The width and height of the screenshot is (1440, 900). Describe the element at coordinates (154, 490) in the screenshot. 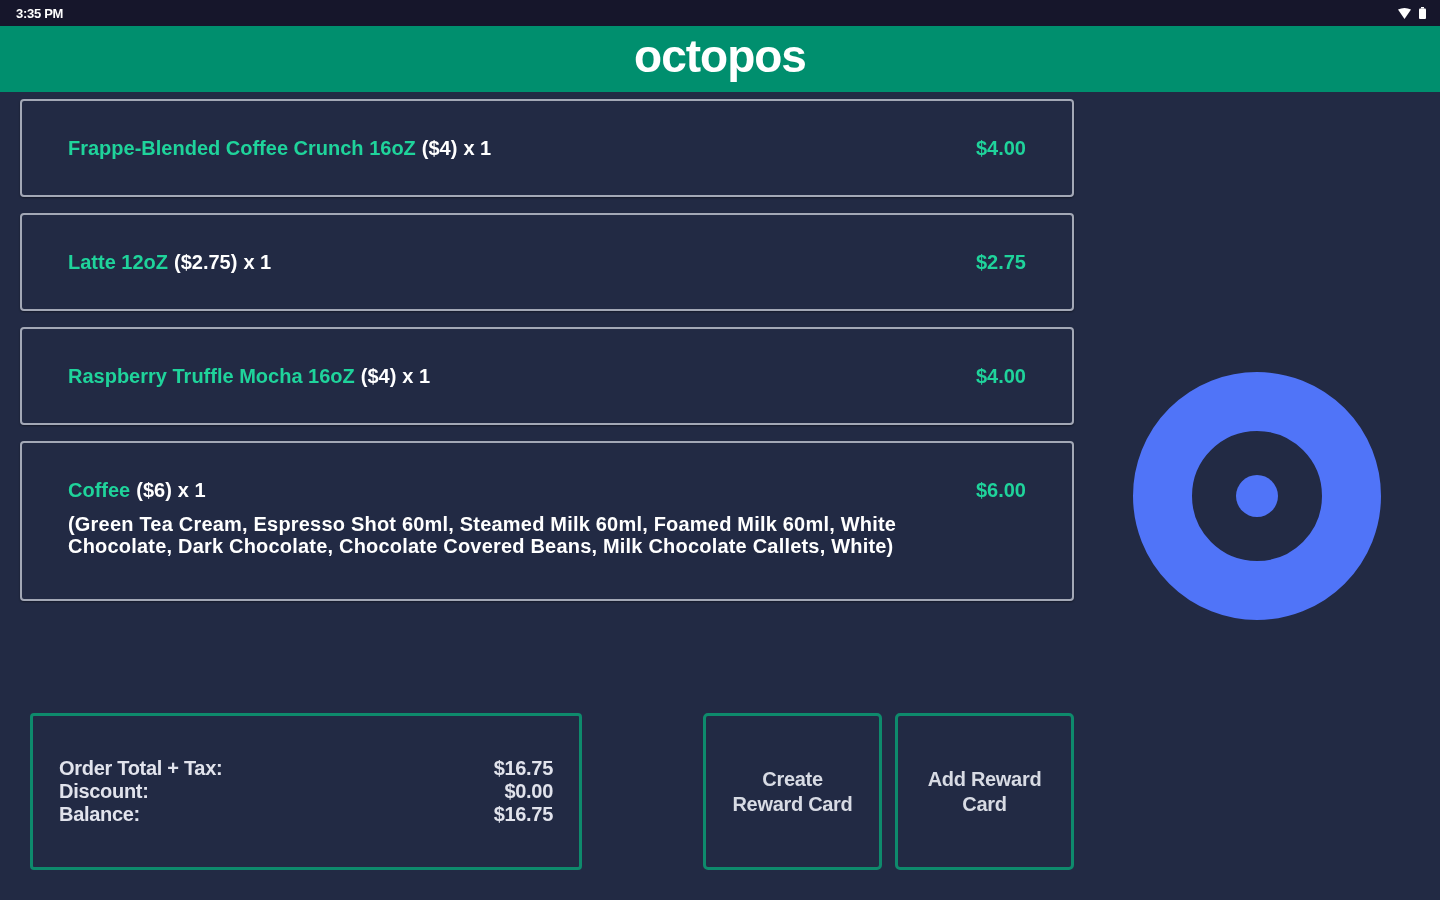

I see `item-unit-price: ($6)` at that location.